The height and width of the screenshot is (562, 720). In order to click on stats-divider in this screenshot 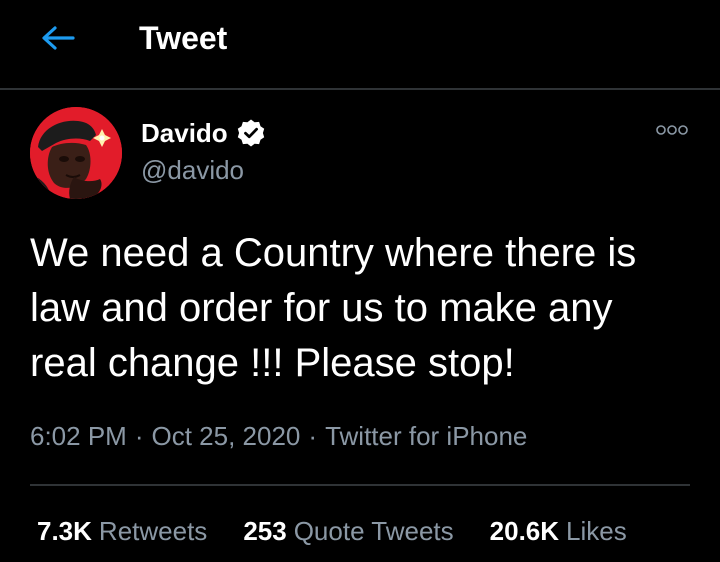, I will do `click(360, 485)`.